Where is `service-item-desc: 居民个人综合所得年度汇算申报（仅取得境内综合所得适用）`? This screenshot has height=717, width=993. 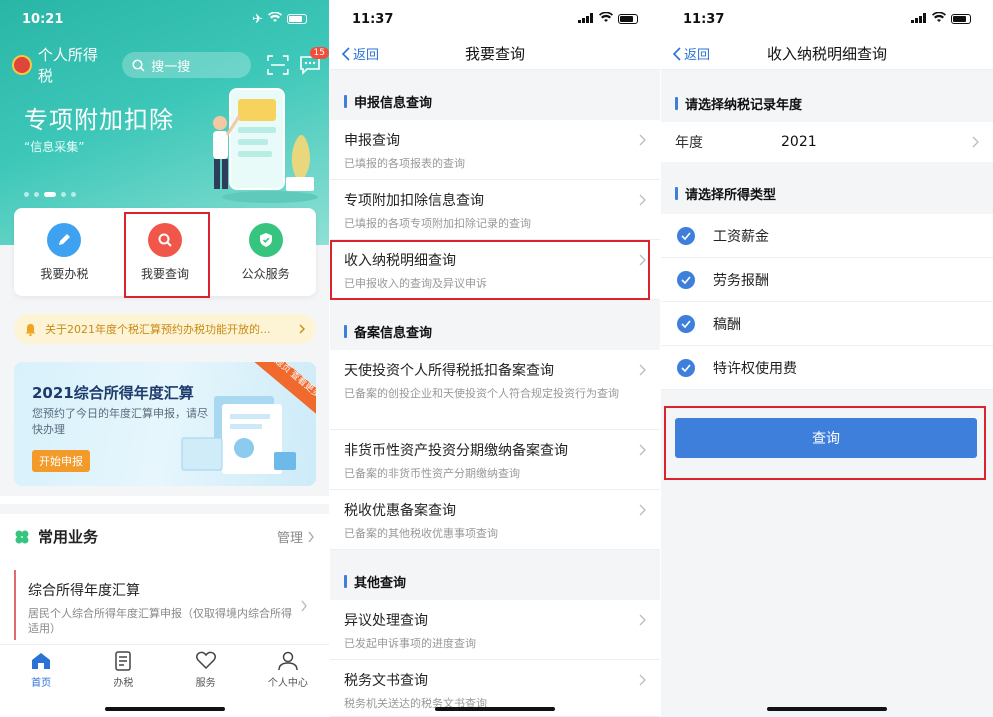 service-item-desc: 居民个人综合所得年度汇算申报（仅取得境内综合所得适用） is located at coordinates (160, 621).